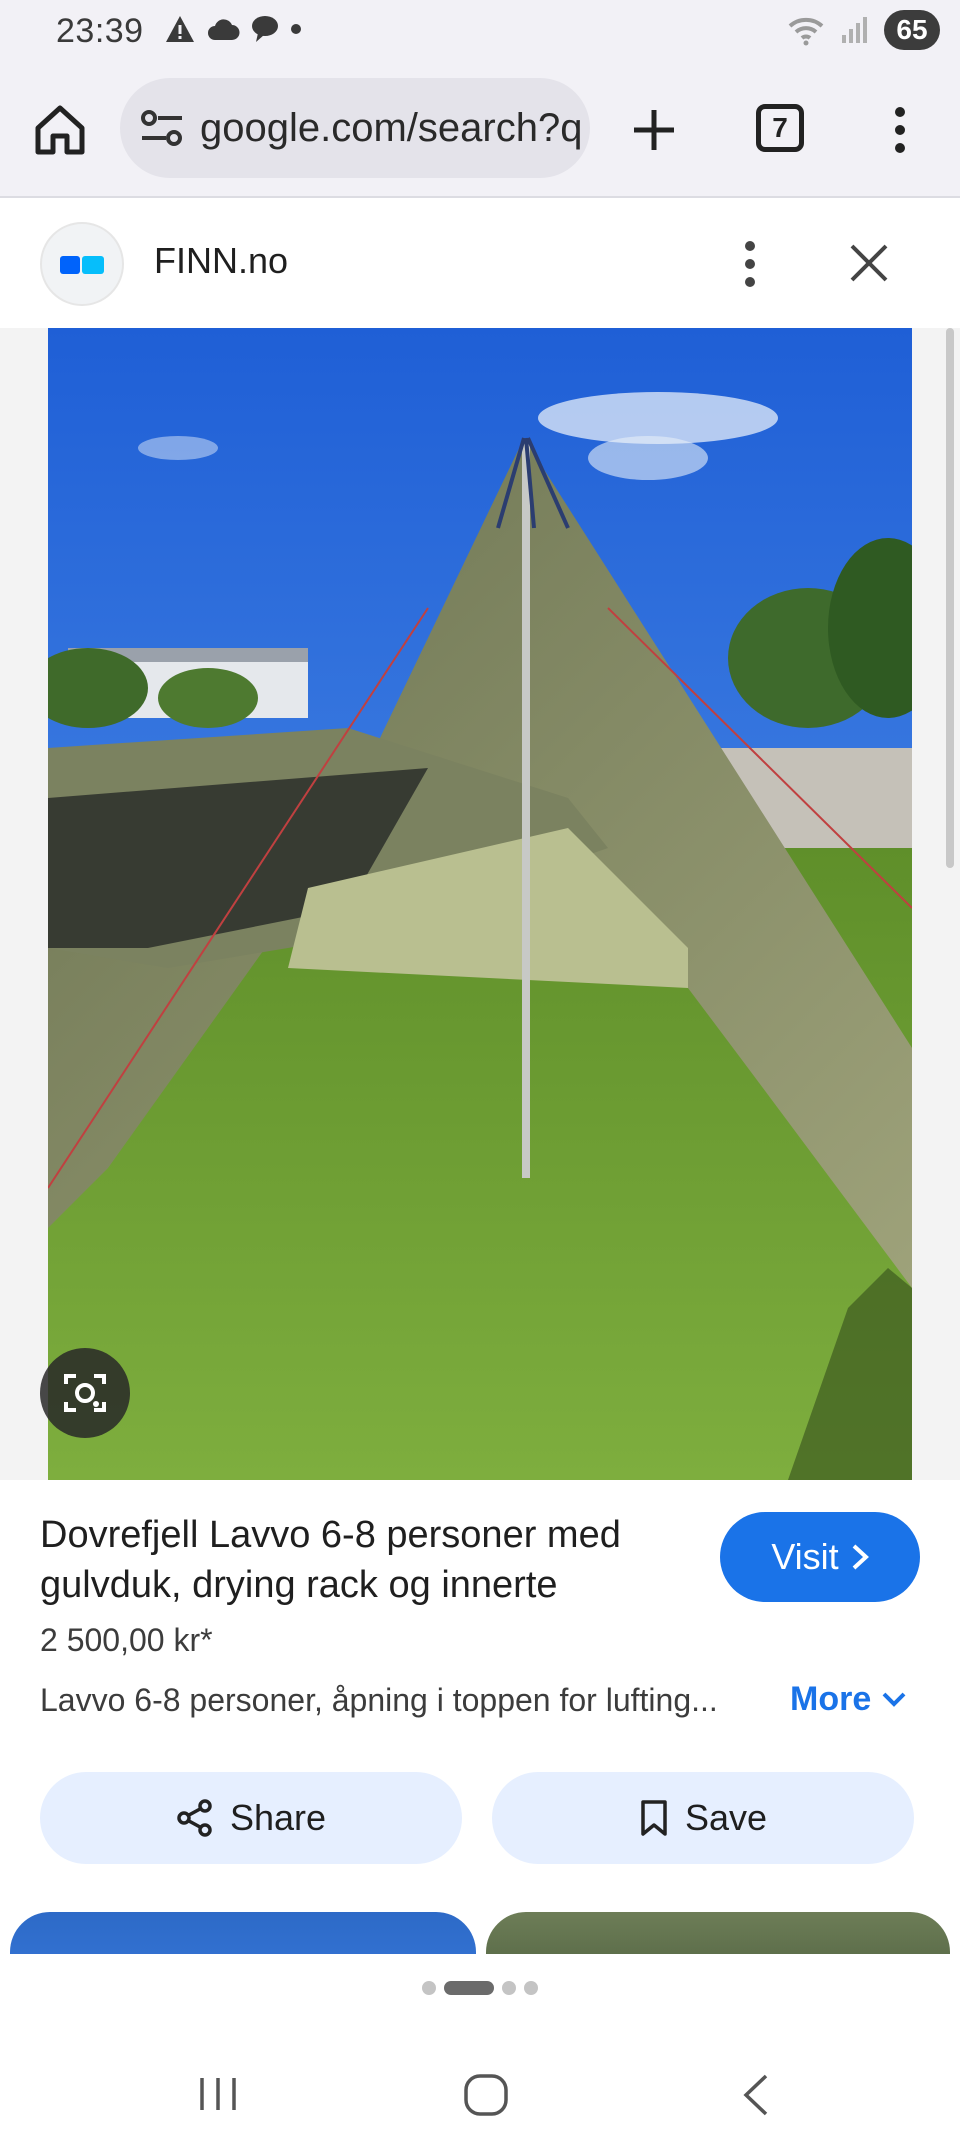  I want to click on source-more-icon, so click(750, 264).